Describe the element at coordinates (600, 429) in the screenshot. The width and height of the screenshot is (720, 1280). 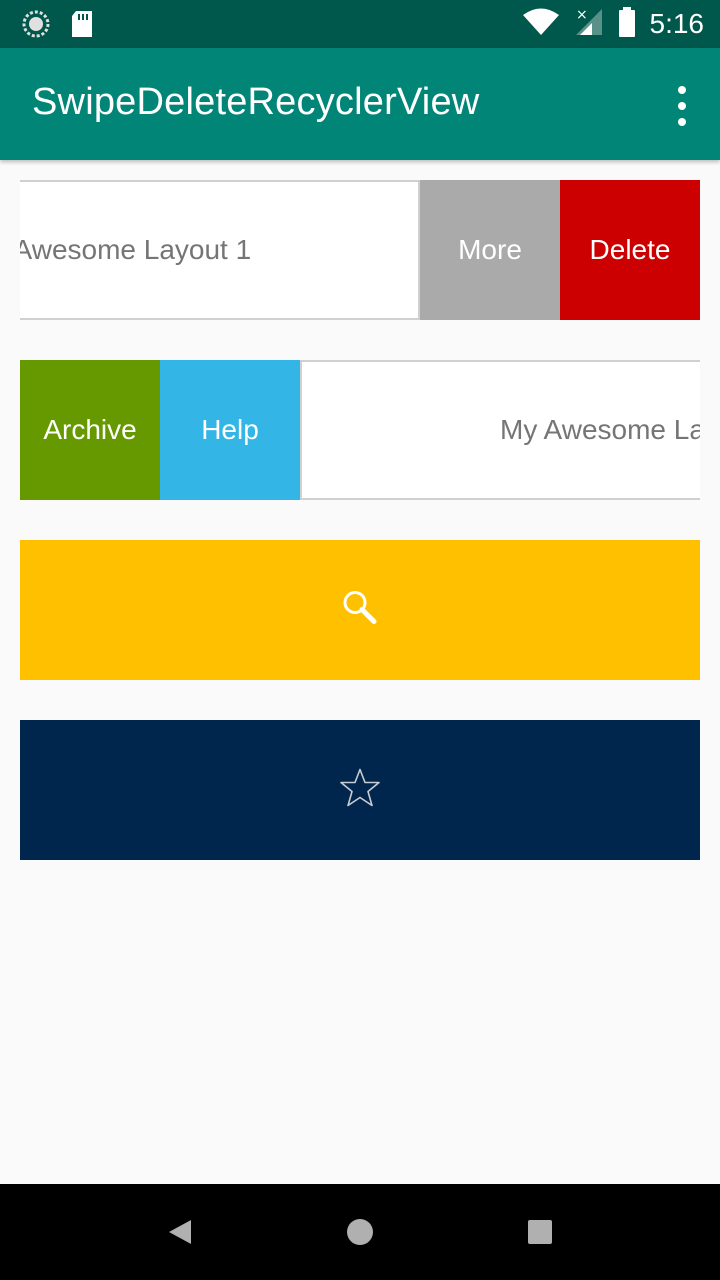
I see `list-item-label: My Awesome Layout 2` at that location.